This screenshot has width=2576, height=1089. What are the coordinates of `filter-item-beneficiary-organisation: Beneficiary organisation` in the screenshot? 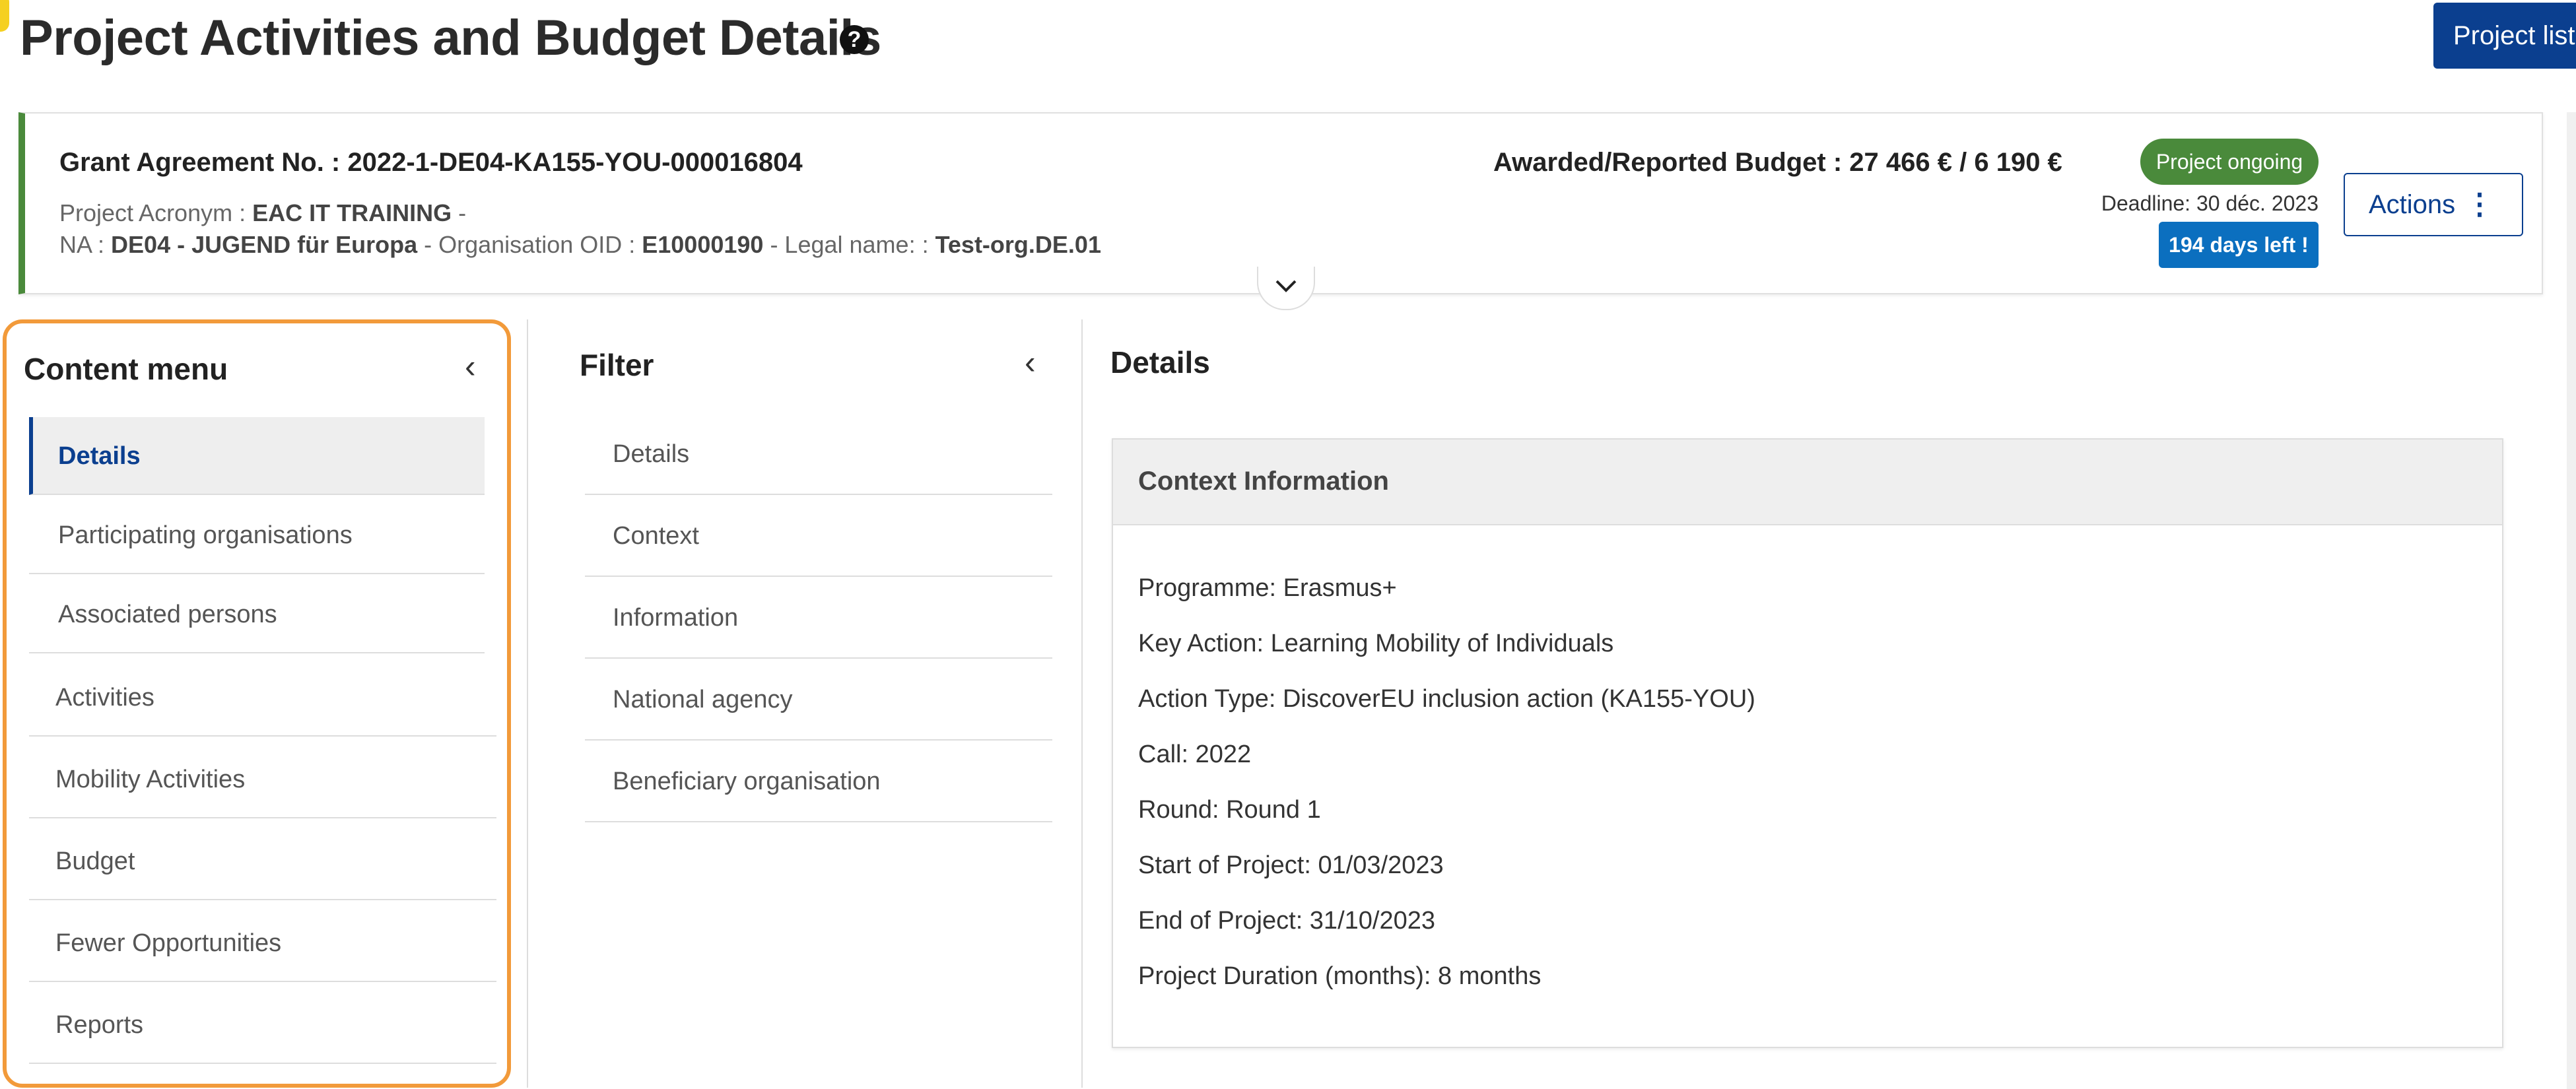 It's located at (819, 781).